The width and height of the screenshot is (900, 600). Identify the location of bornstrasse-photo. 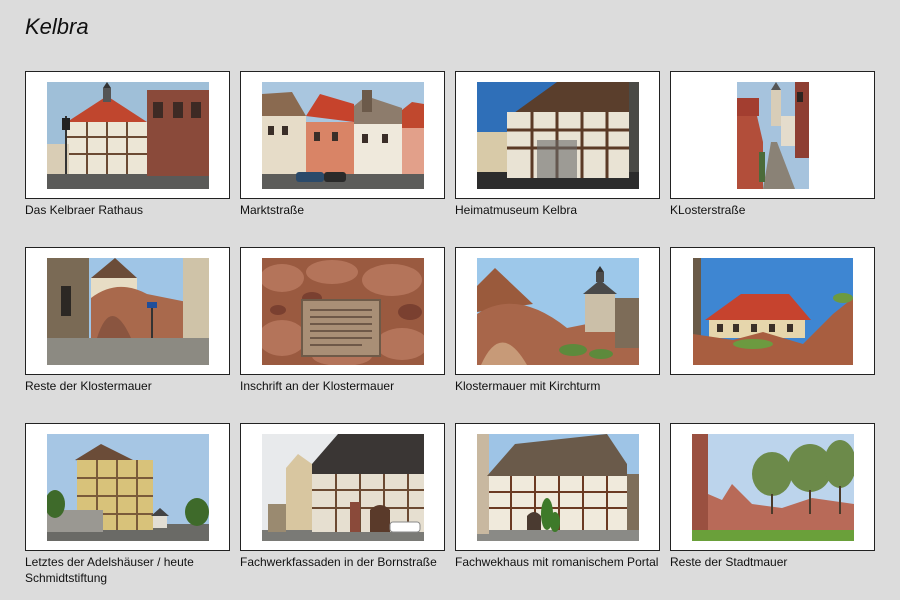
(342, 487).